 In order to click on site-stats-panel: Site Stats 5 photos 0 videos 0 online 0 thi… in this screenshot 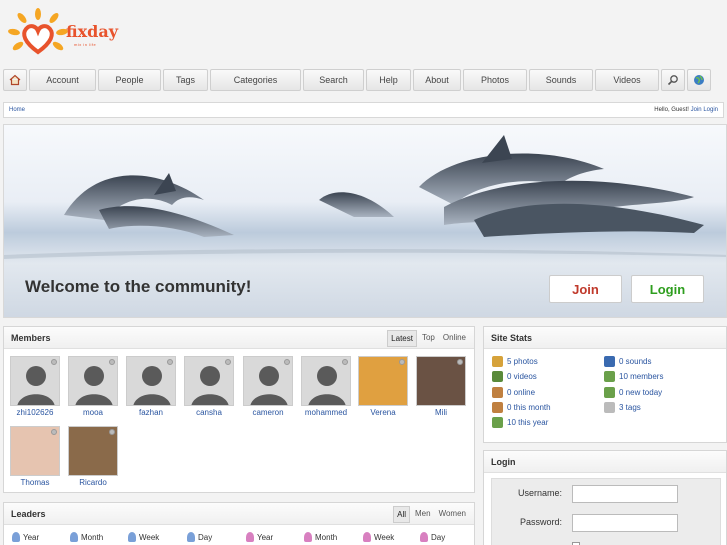, I will do `click(605, 384)`.